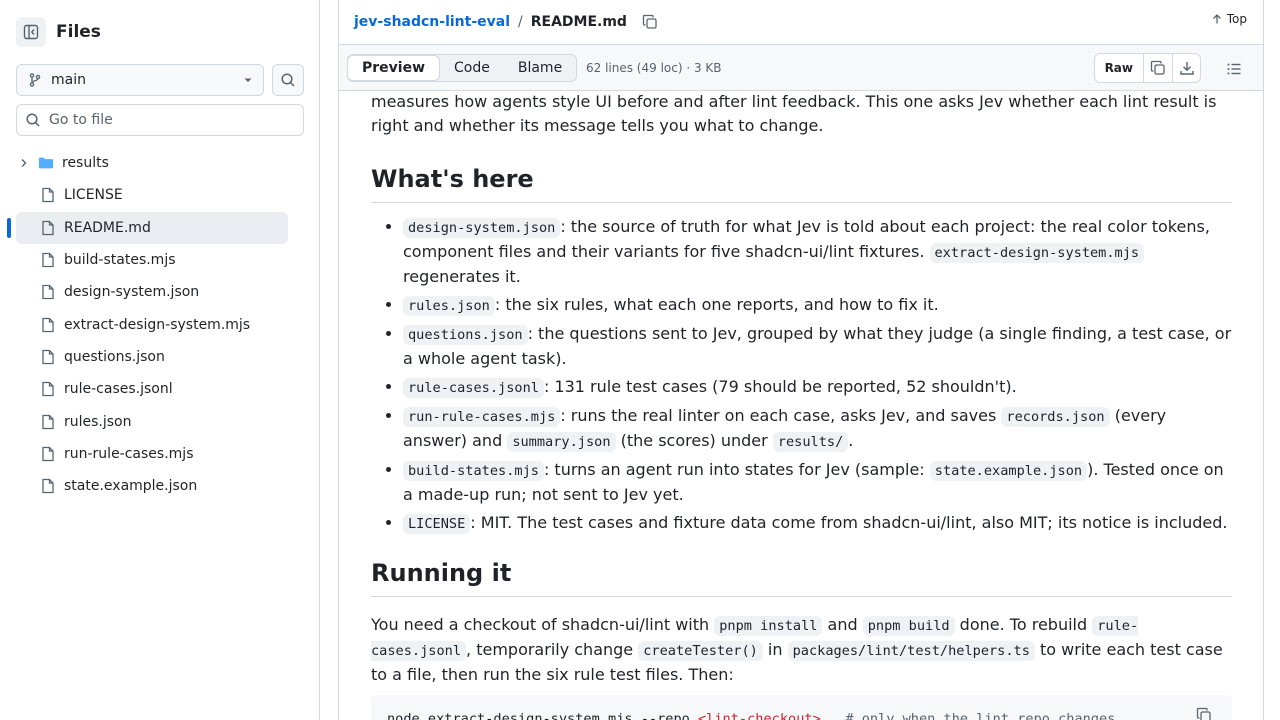  Describe the element at coordinates (473, 471) in the screenshot. I see `inline-code: build-states.mjs` at that location.